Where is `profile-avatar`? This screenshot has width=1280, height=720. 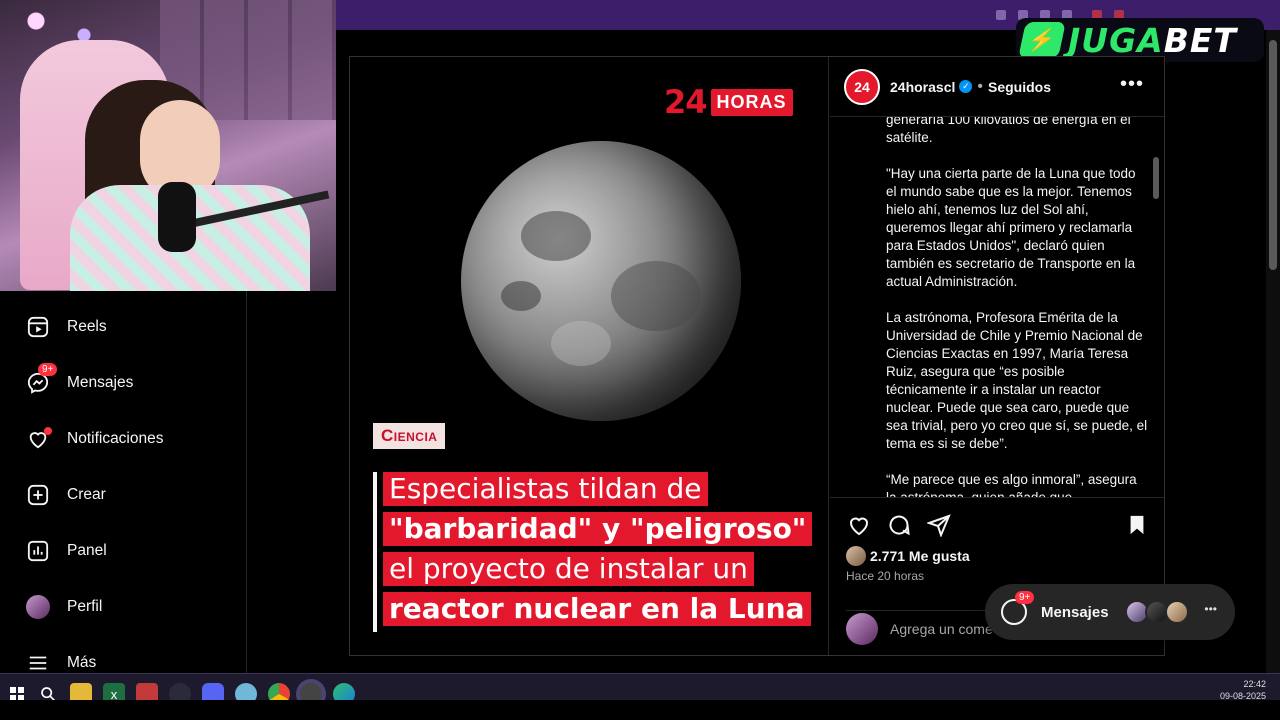 profile-avatar is located at coordinates (38, 607).